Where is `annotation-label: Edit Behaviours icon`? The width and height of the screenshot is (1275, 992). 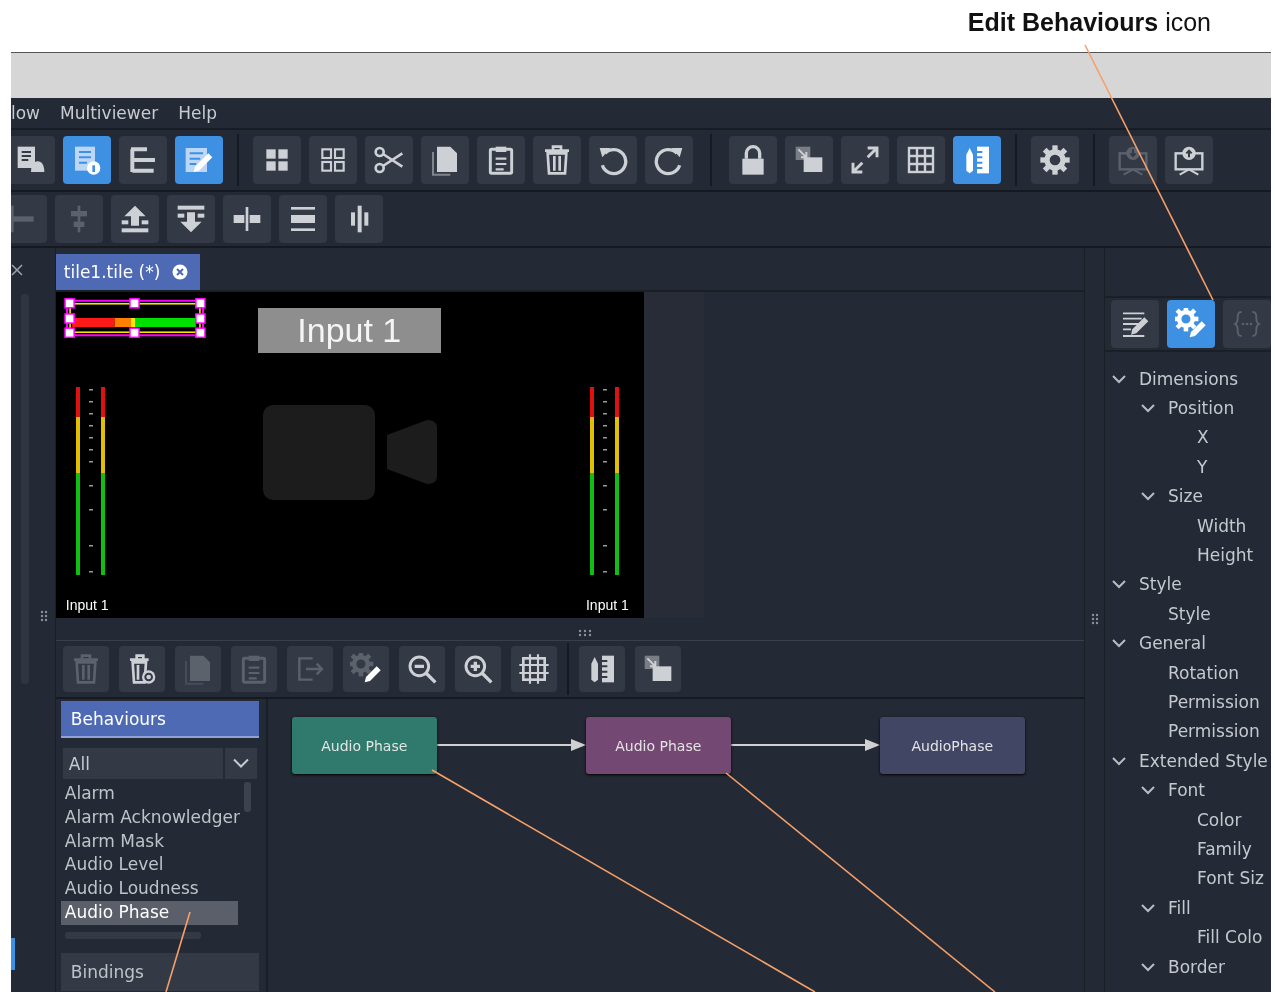
annotation-label: Edit Behaviours icon is located at coordinates (1089, 22).